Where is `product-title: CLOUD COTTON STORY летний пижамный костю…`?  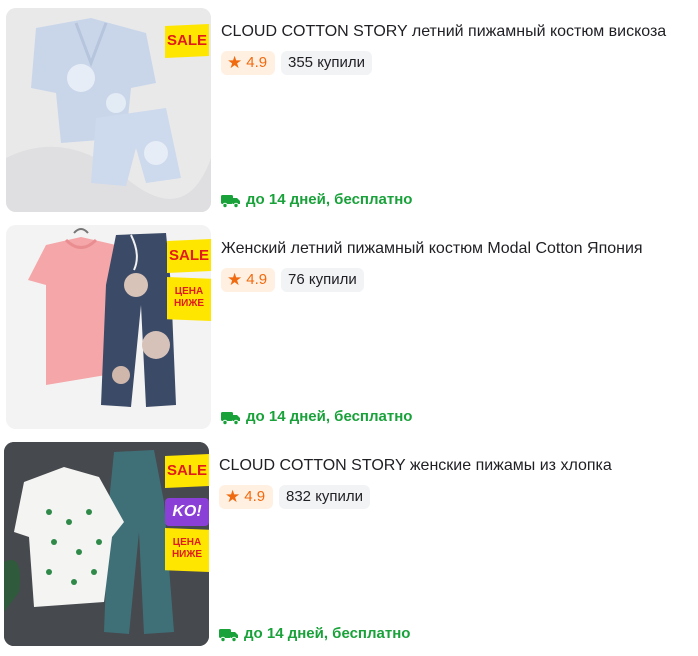 product-title: CLOUD COTTON STORY летний пижамный костю… is located at coordinates (443, 32).